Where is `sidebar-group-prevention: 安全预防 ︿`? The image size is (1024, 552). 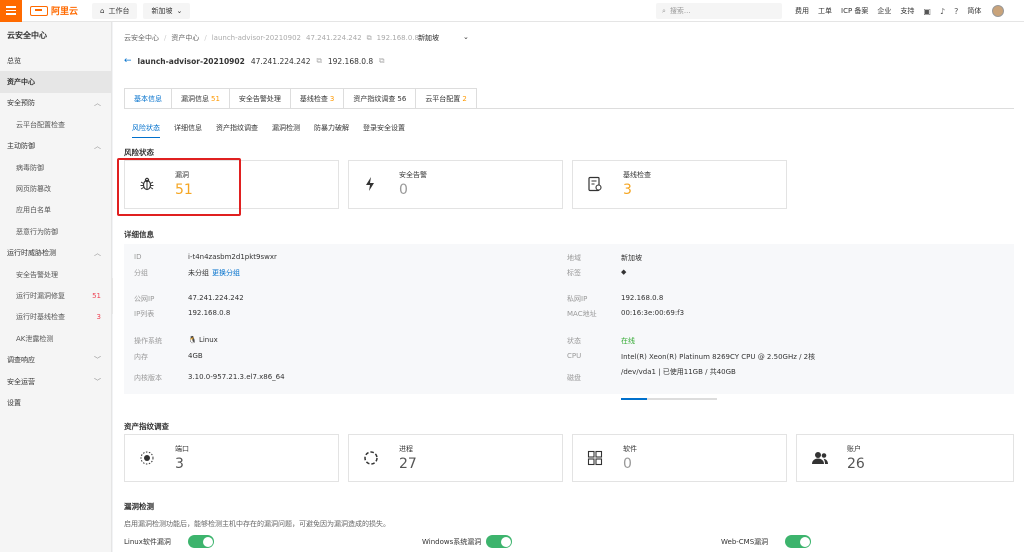
sidebar-group-prevention: 安全预防 ︿ is located at coordinates (55, 103).